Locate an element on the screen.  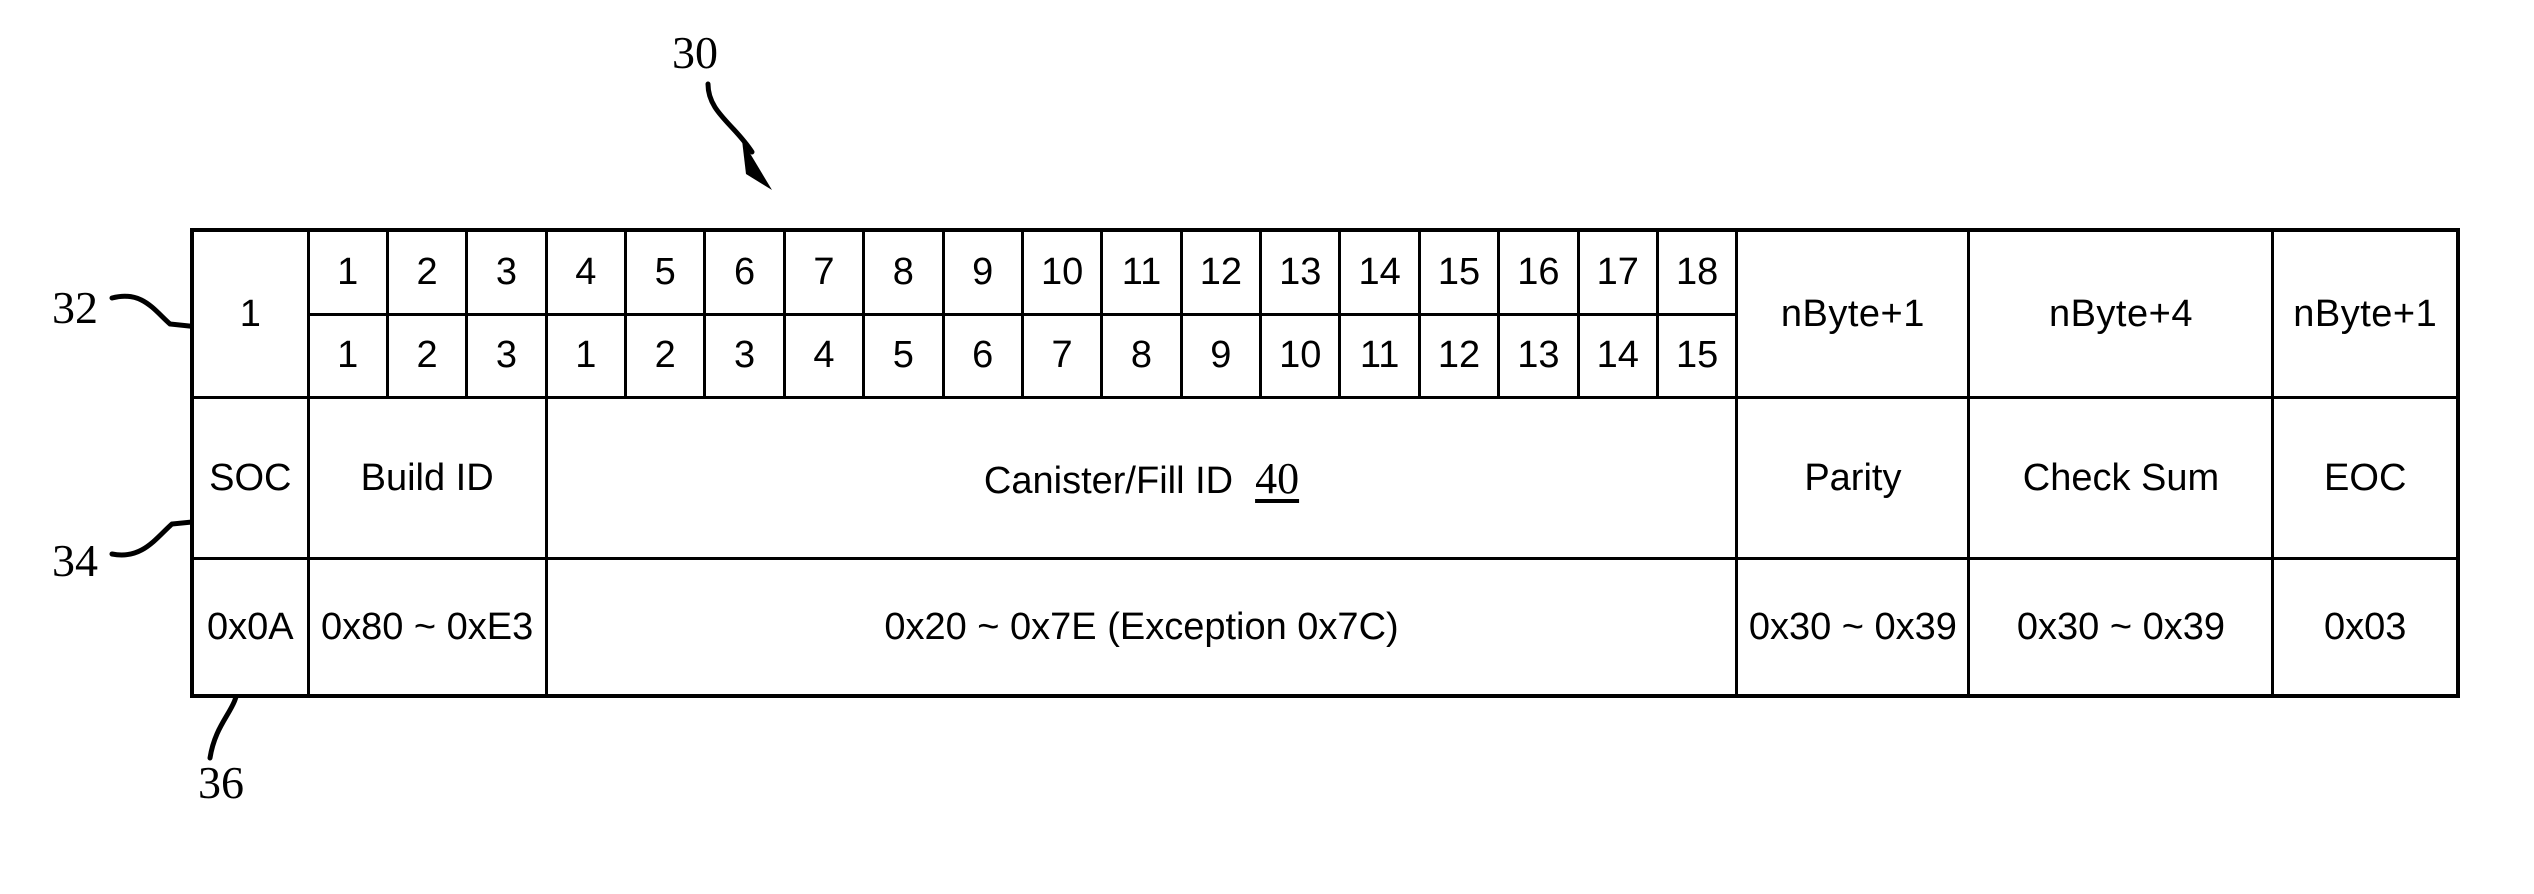
byte-index-15: 15 is located at coordinates (1459, 272).